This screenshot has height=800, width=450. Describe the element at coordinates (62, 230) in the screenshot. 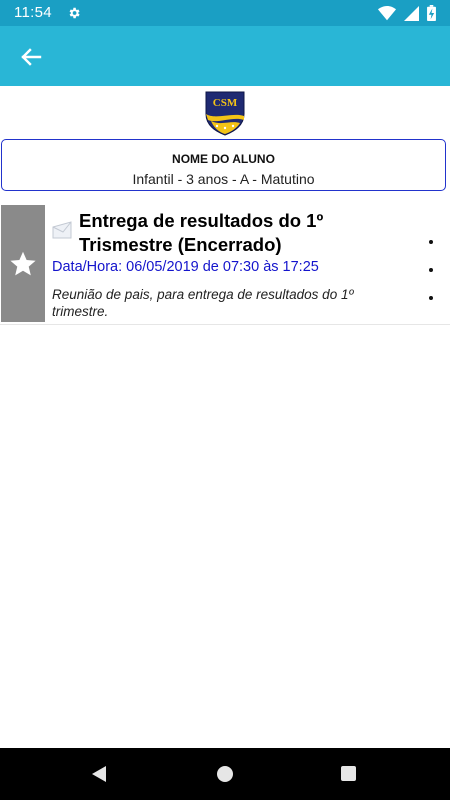

I see `envelope-icon` at that location.